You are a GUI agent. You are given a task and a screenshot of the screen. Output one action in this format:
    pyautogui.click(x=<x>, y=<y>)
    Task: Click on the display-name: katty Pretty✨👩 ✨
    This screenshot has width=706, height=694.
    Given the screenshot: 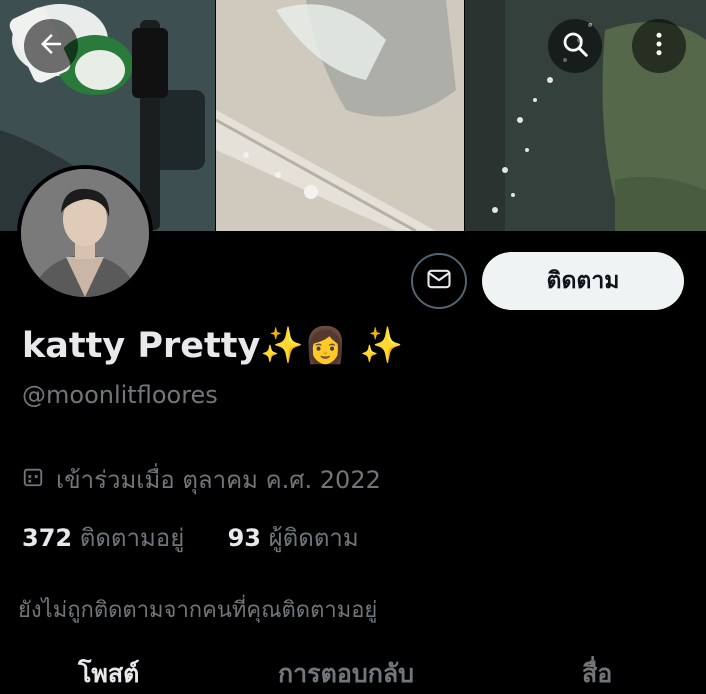 What is the action you would take?
    pyautogui.click(x=213, y=346)
    